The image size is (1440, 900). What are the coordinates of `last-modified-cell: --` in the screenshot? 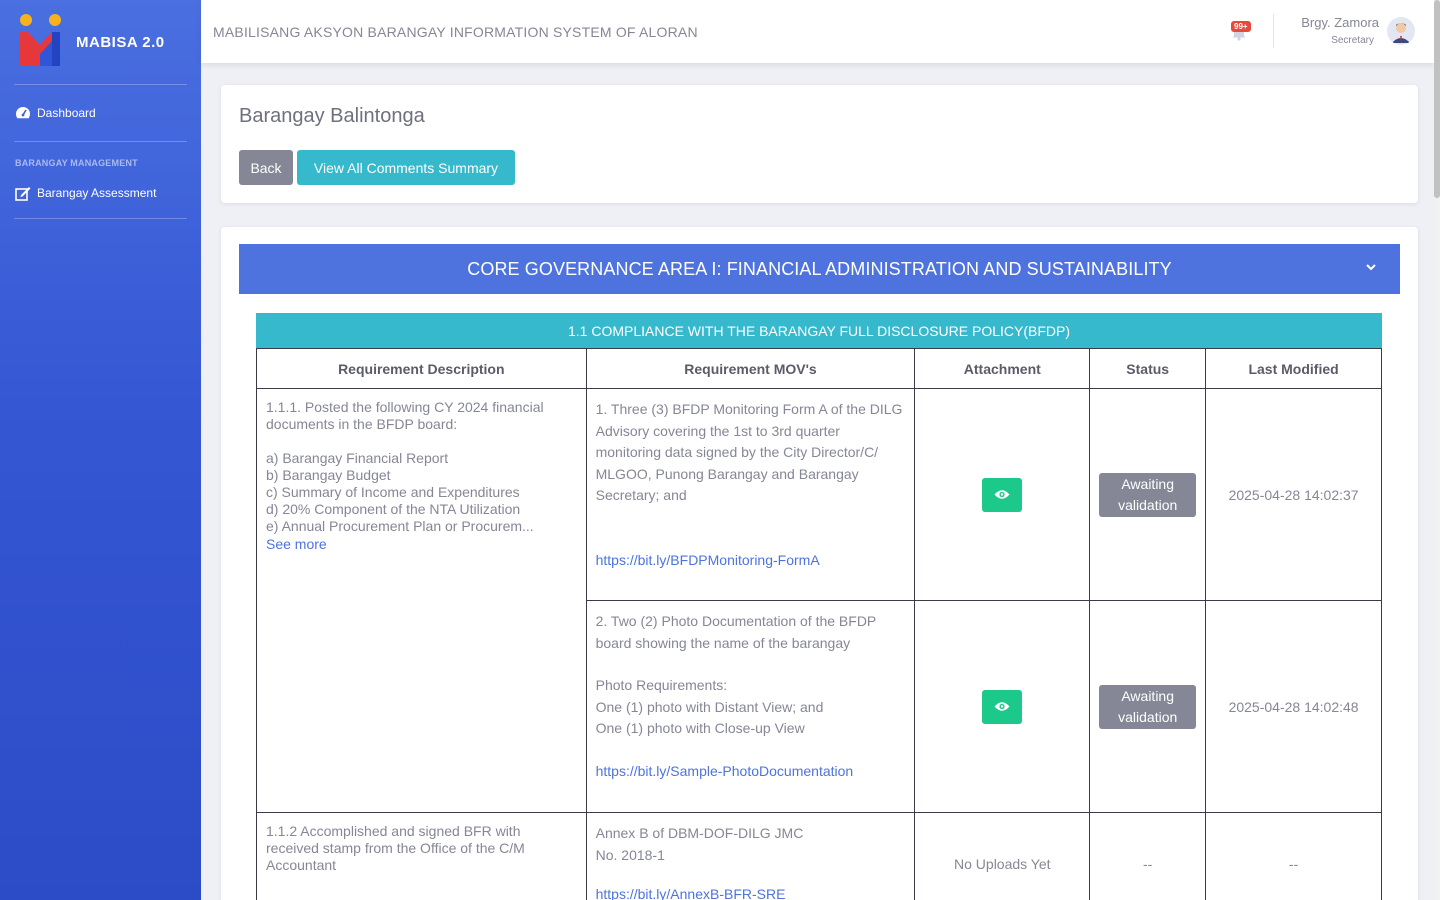 It's located at (1293, 856).